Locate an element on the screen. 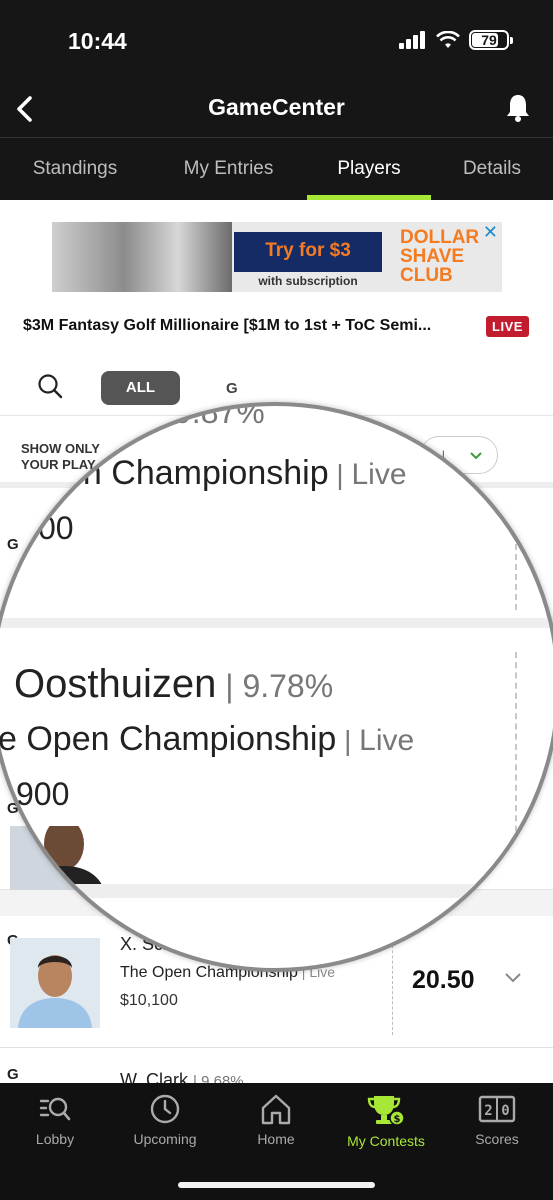  battery-percent: 79 is located at coordinates (489, 40).